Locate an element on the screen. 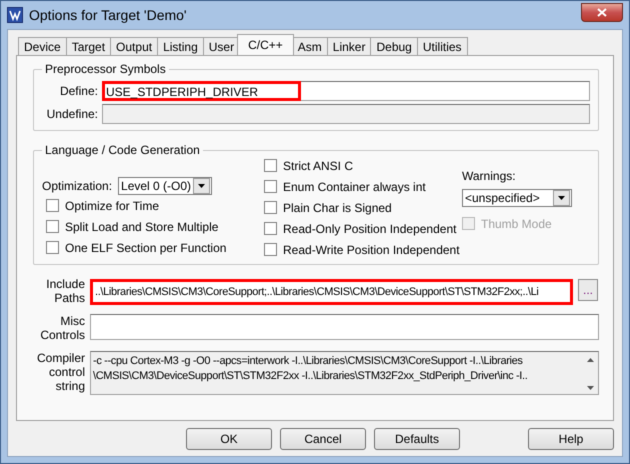 The width and height of the screenshot is (630, 464). tab: C/C++ is located at coordinates (265, 44).